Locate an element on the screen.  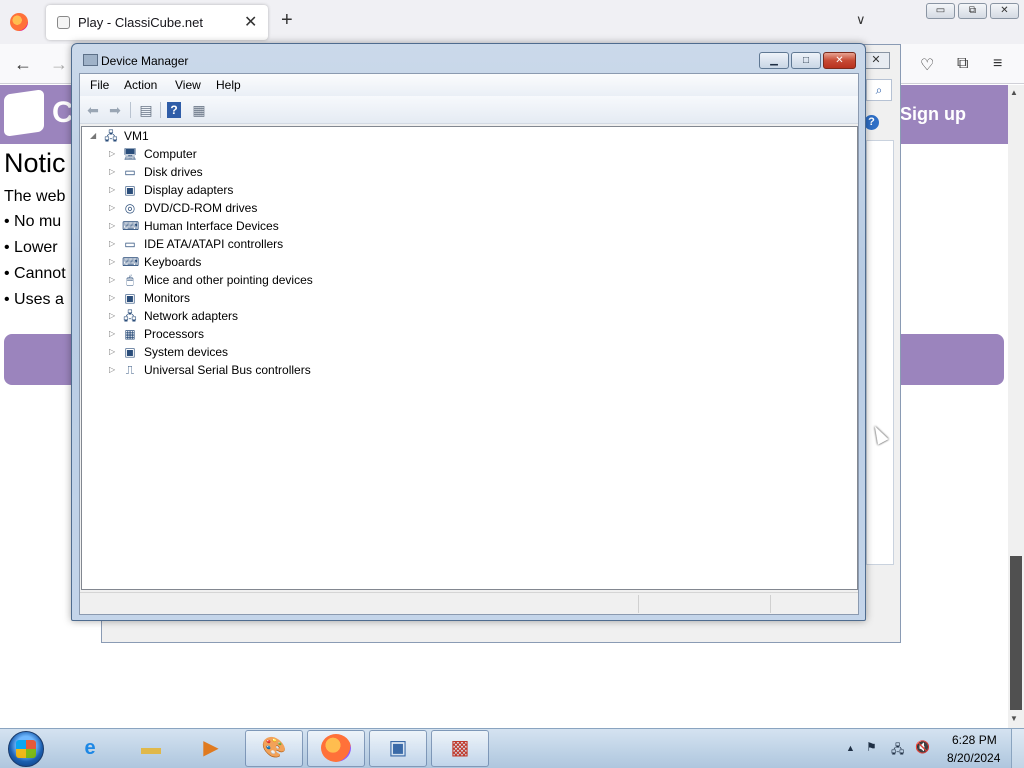
window-title: Device Manager is located at coordinates (145, 61).